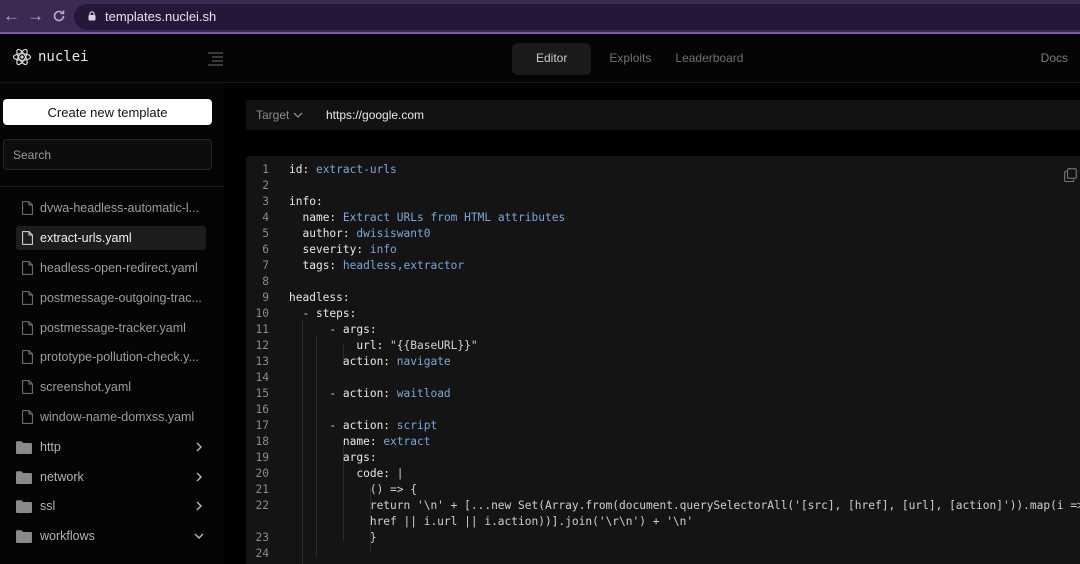 This screenshot has width=1080, height=564. I want to click on code-text: - args:, so click(333, 329).